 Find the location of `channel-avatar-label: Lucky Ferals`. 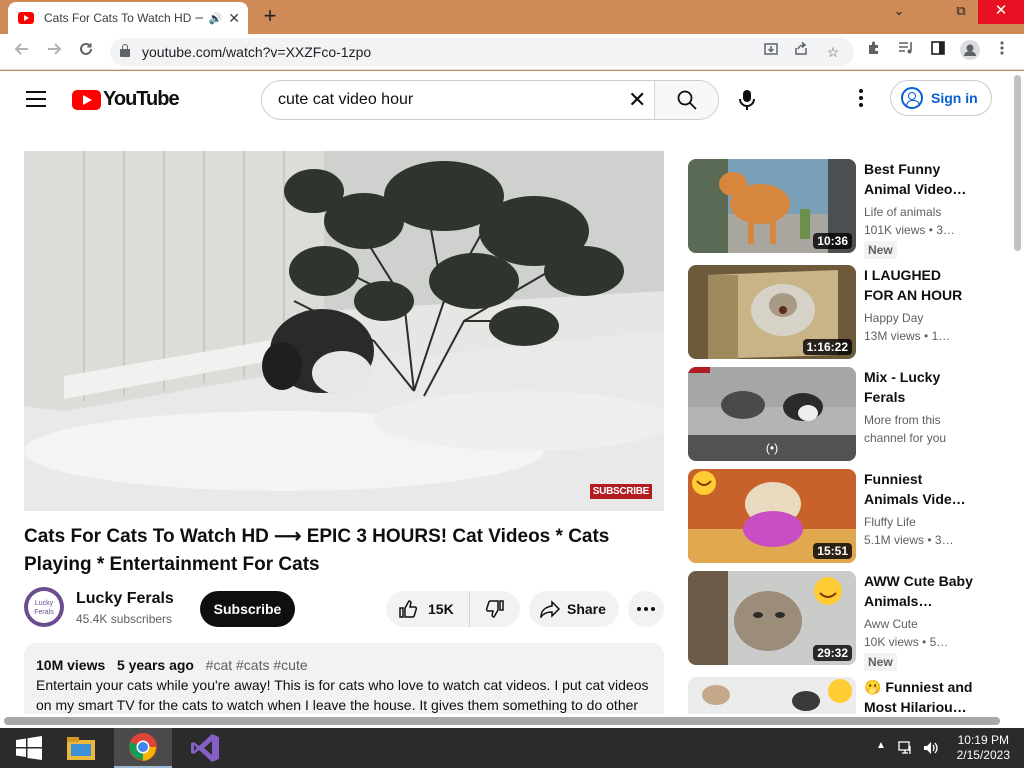

channel-avatar-label: Lucky Ferals is located at coordinates (44, 607).